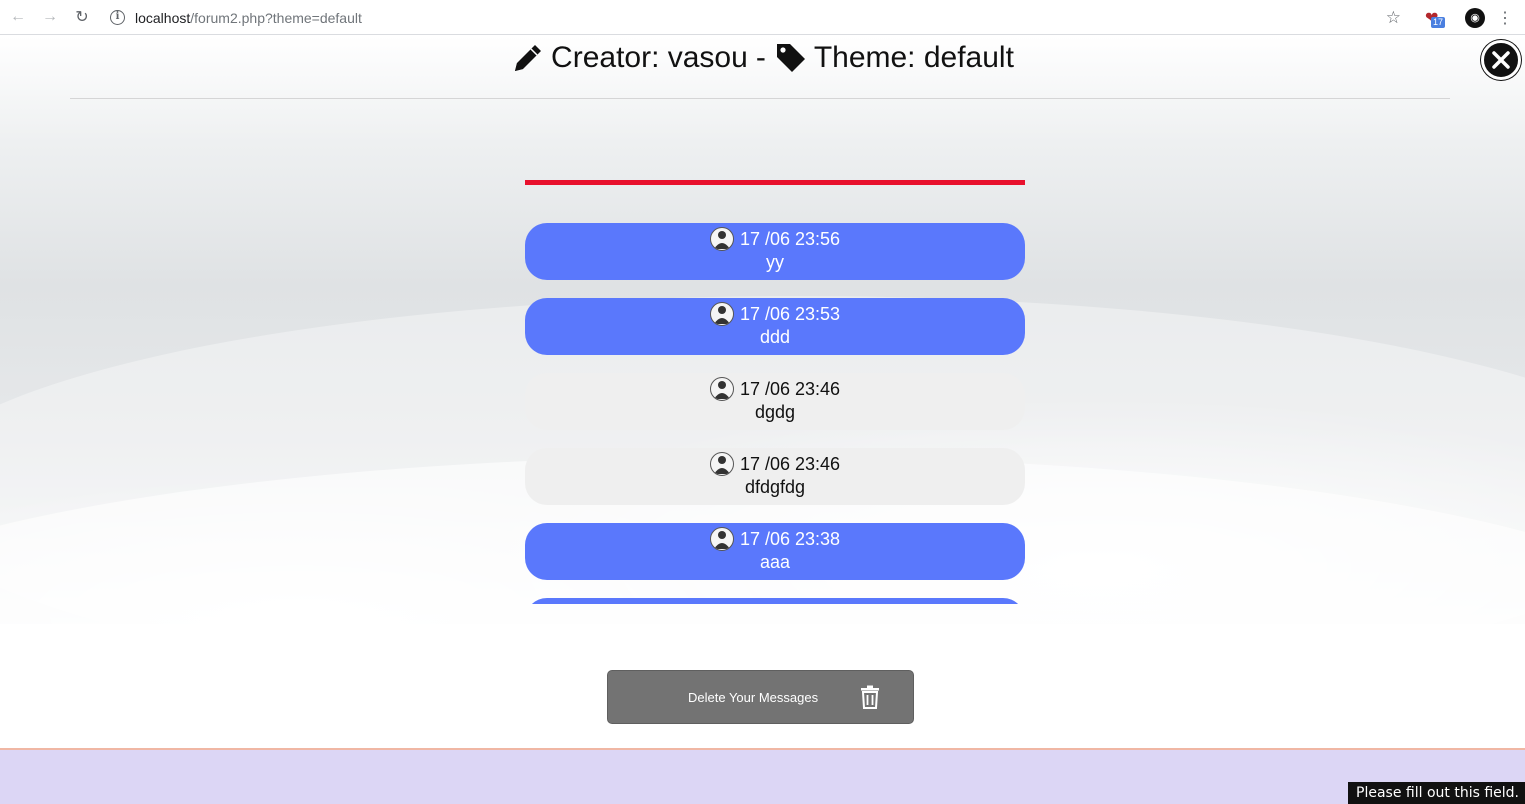 Image resolution: width=1525 pixels, height=804 pixels. Describe the element at coordinates (528, 58) in the screenshot. I see `pencil-icon` at that location.